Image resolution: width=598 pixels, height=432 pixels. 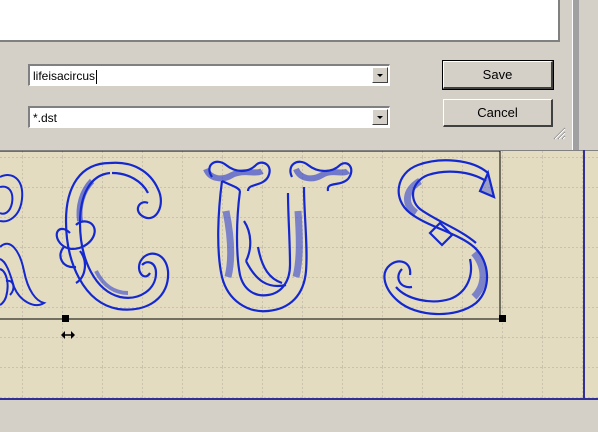 What do you see at coordinates (68, 335) in the screenshot?
I see `horizontal-resize-cursor-icon` at bounding box center [68, 335].